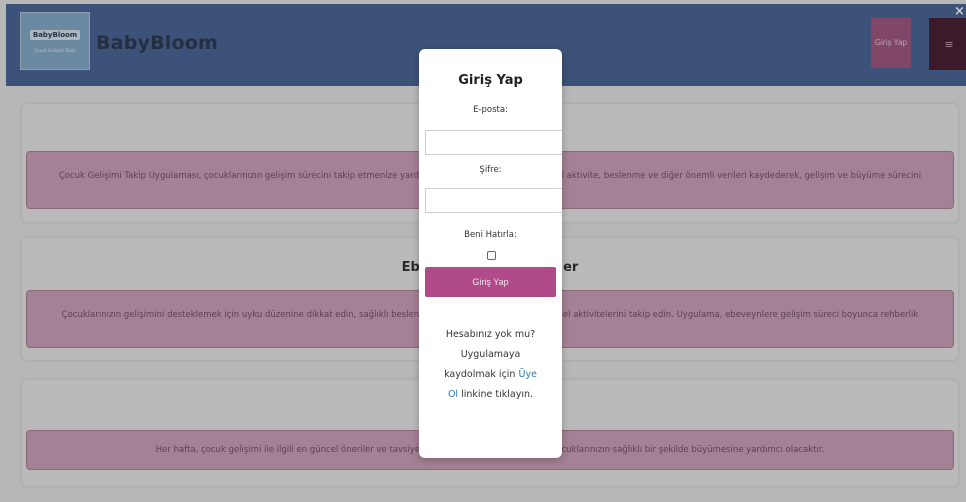  What do you see at coordinates (490, 110) in the screenshot?
I see `email-label: E-posta:` at bounding box center [490, 110].